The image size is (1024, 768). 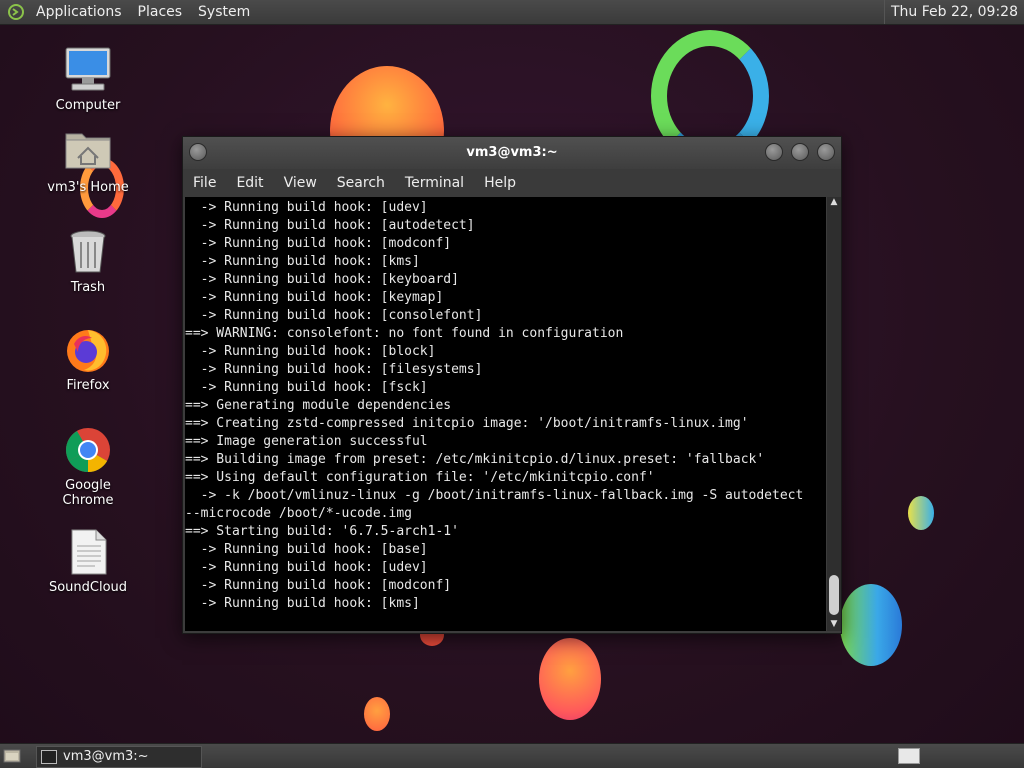 What do you see at coordinates (88, 450) in the screenshot?
I see `chrome-icon` at bounding box center [88, 450].